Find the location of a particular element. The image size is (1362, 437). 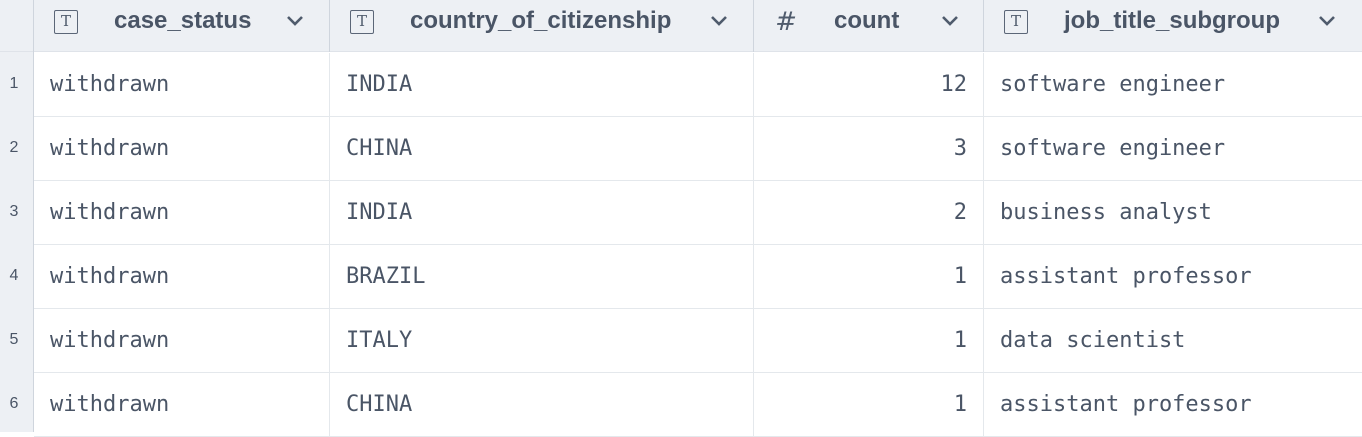

table-row: withdrawn CHINA 1 assistant professor is located at coordinates (698, 405).